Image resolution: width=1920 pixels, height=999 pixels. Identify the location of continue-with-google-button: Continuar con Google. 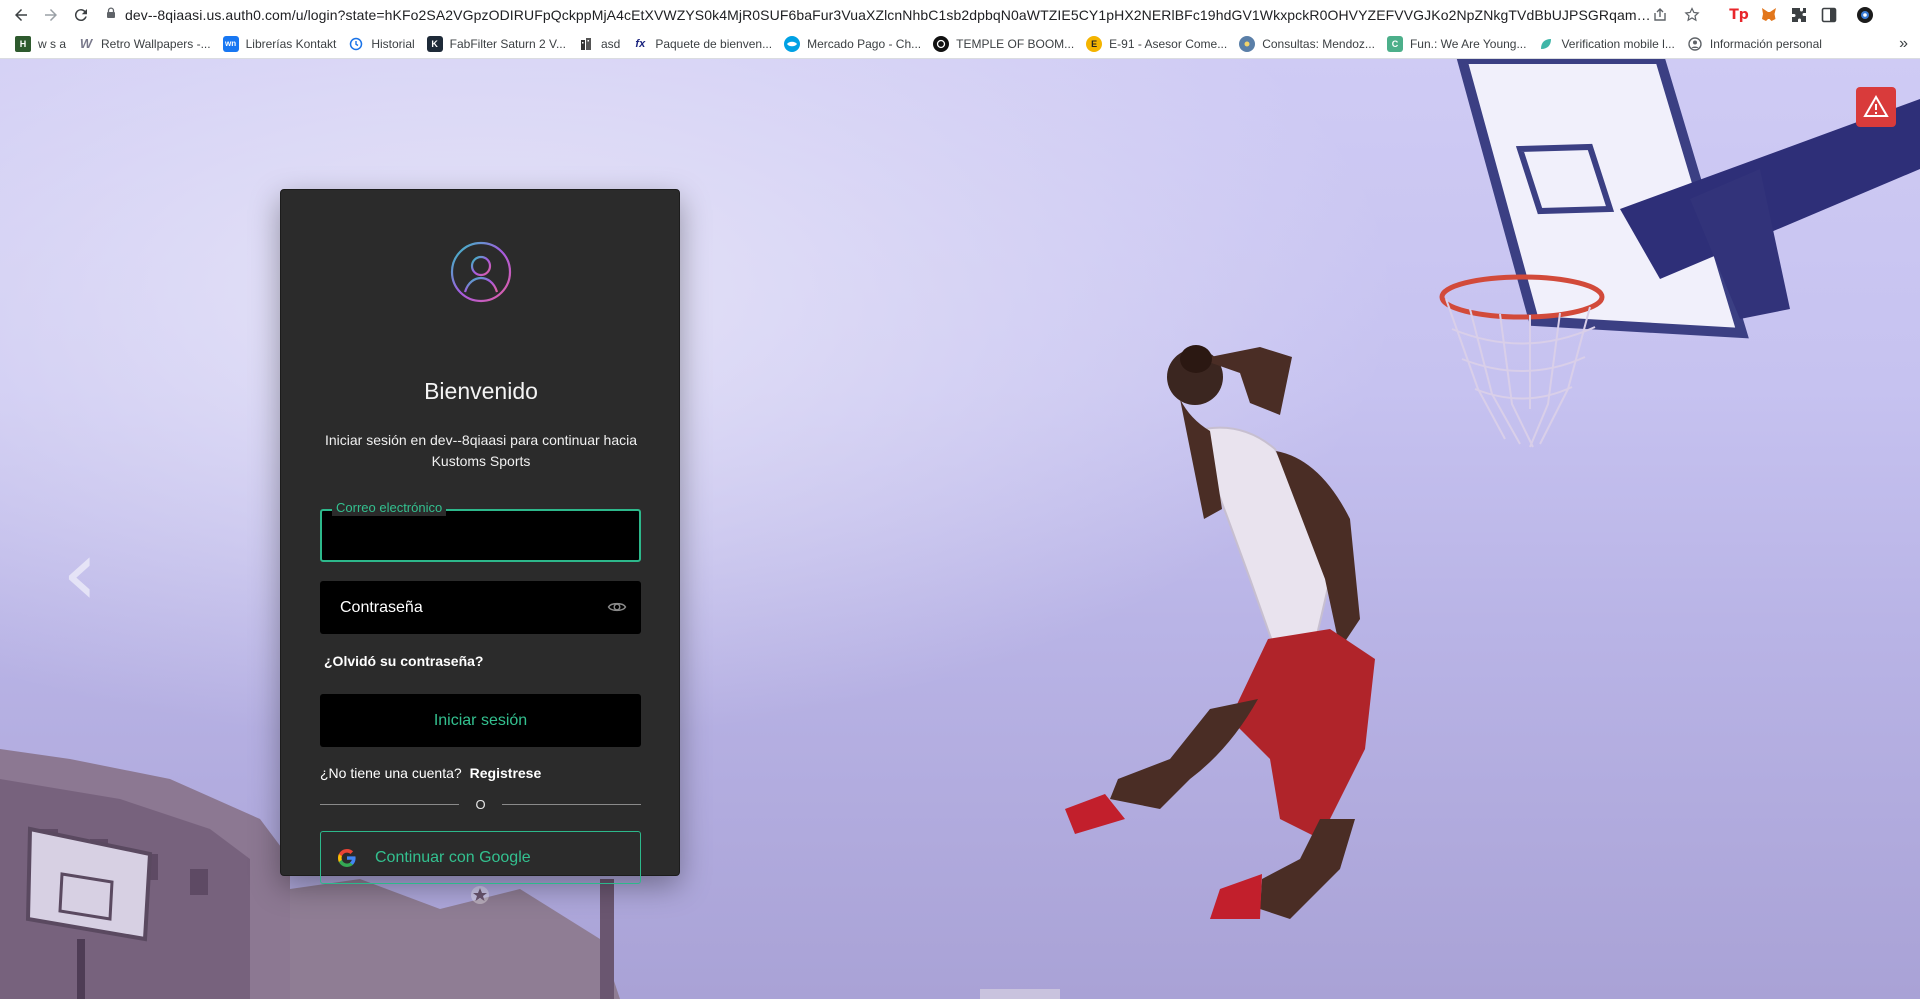
(480, 857).